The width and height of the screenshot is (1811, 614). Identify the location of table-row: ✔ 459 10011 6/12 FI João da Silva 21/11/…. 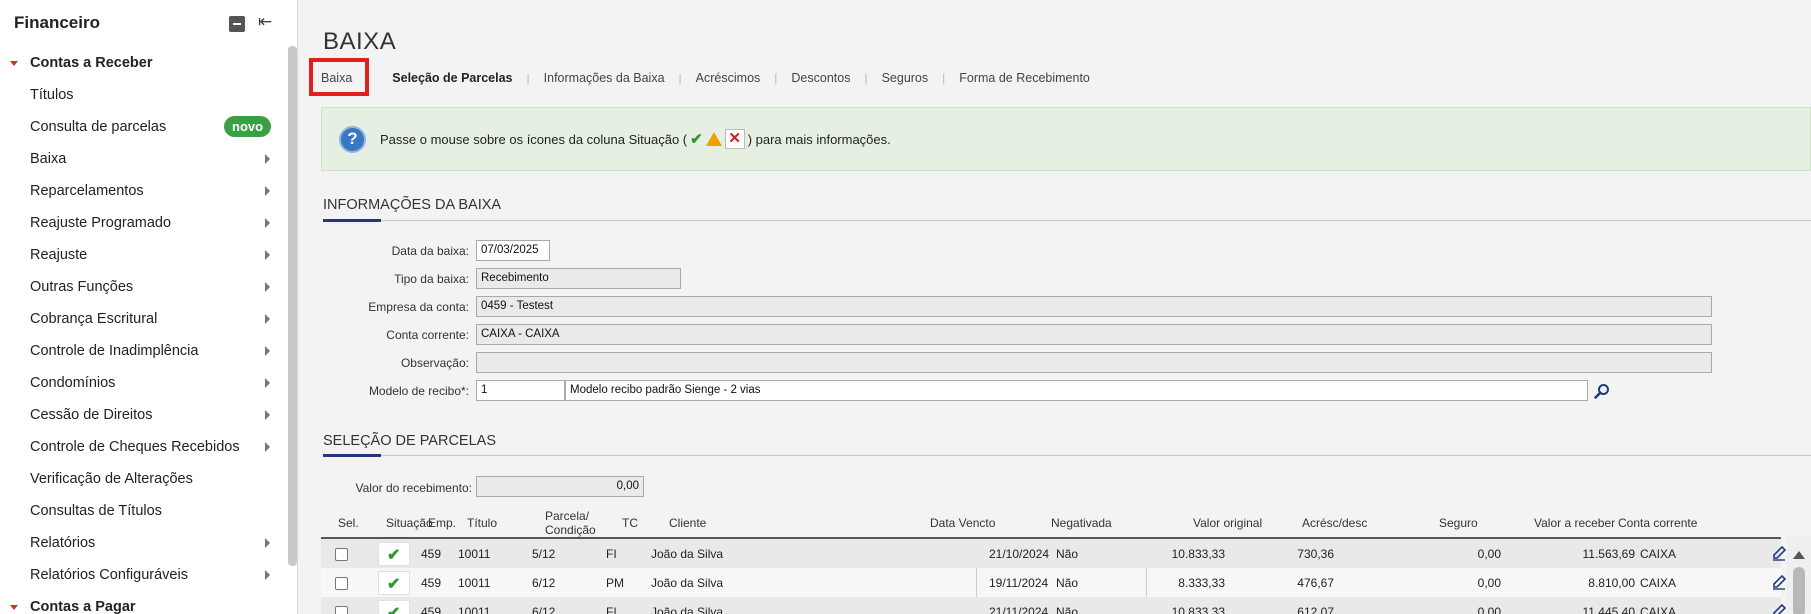
(1051, 605).